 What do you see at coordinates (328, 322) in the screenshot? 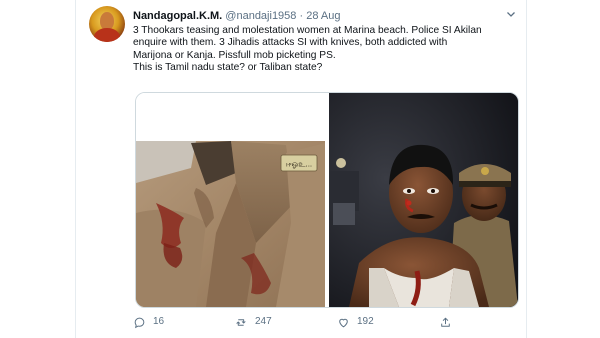
I see `tweet-actions: 16 247 192` at bounding box center [328, 322].